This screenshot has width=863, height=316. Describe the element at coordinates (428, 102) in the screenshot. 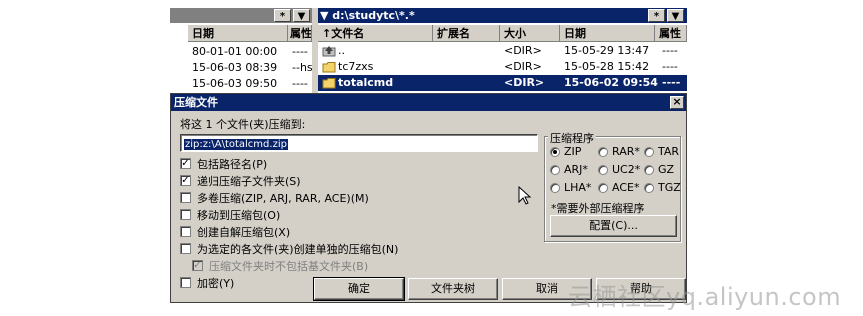

I see `dialog-titlebar: 压缩文件 ×` at that location.